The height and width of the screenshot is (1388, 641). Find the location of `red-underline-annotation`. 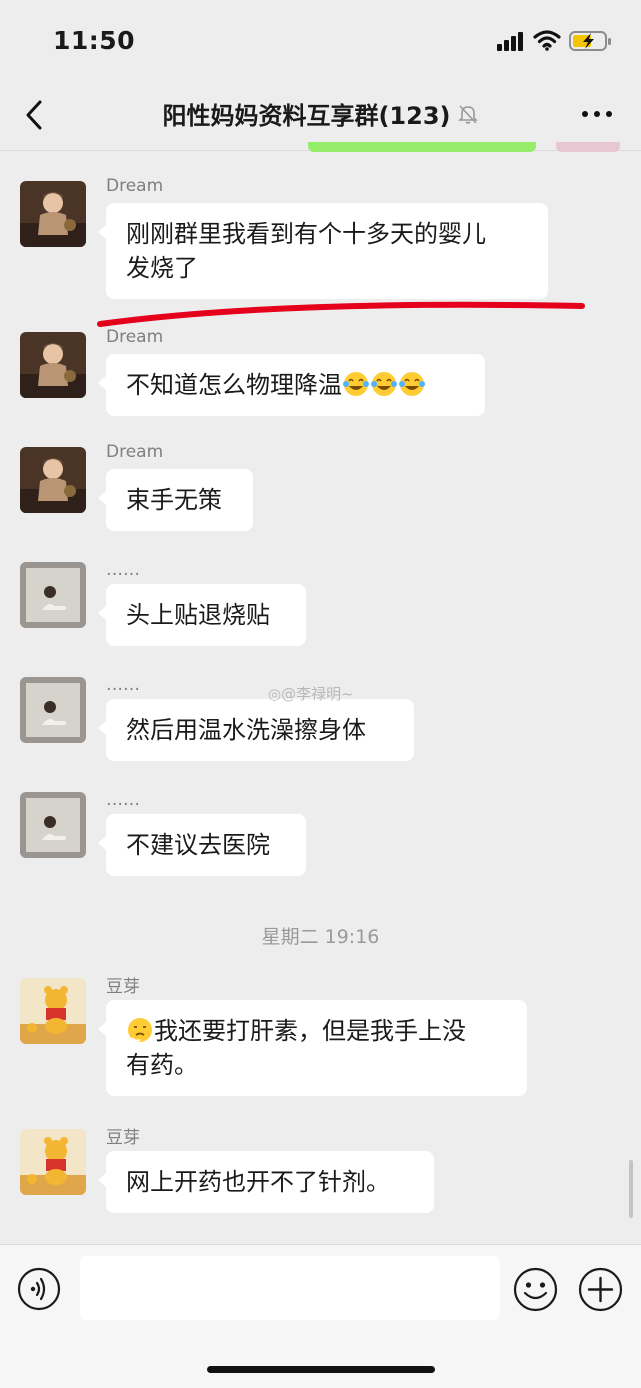

red-underline-annotation is located at coordinates (341, 314).